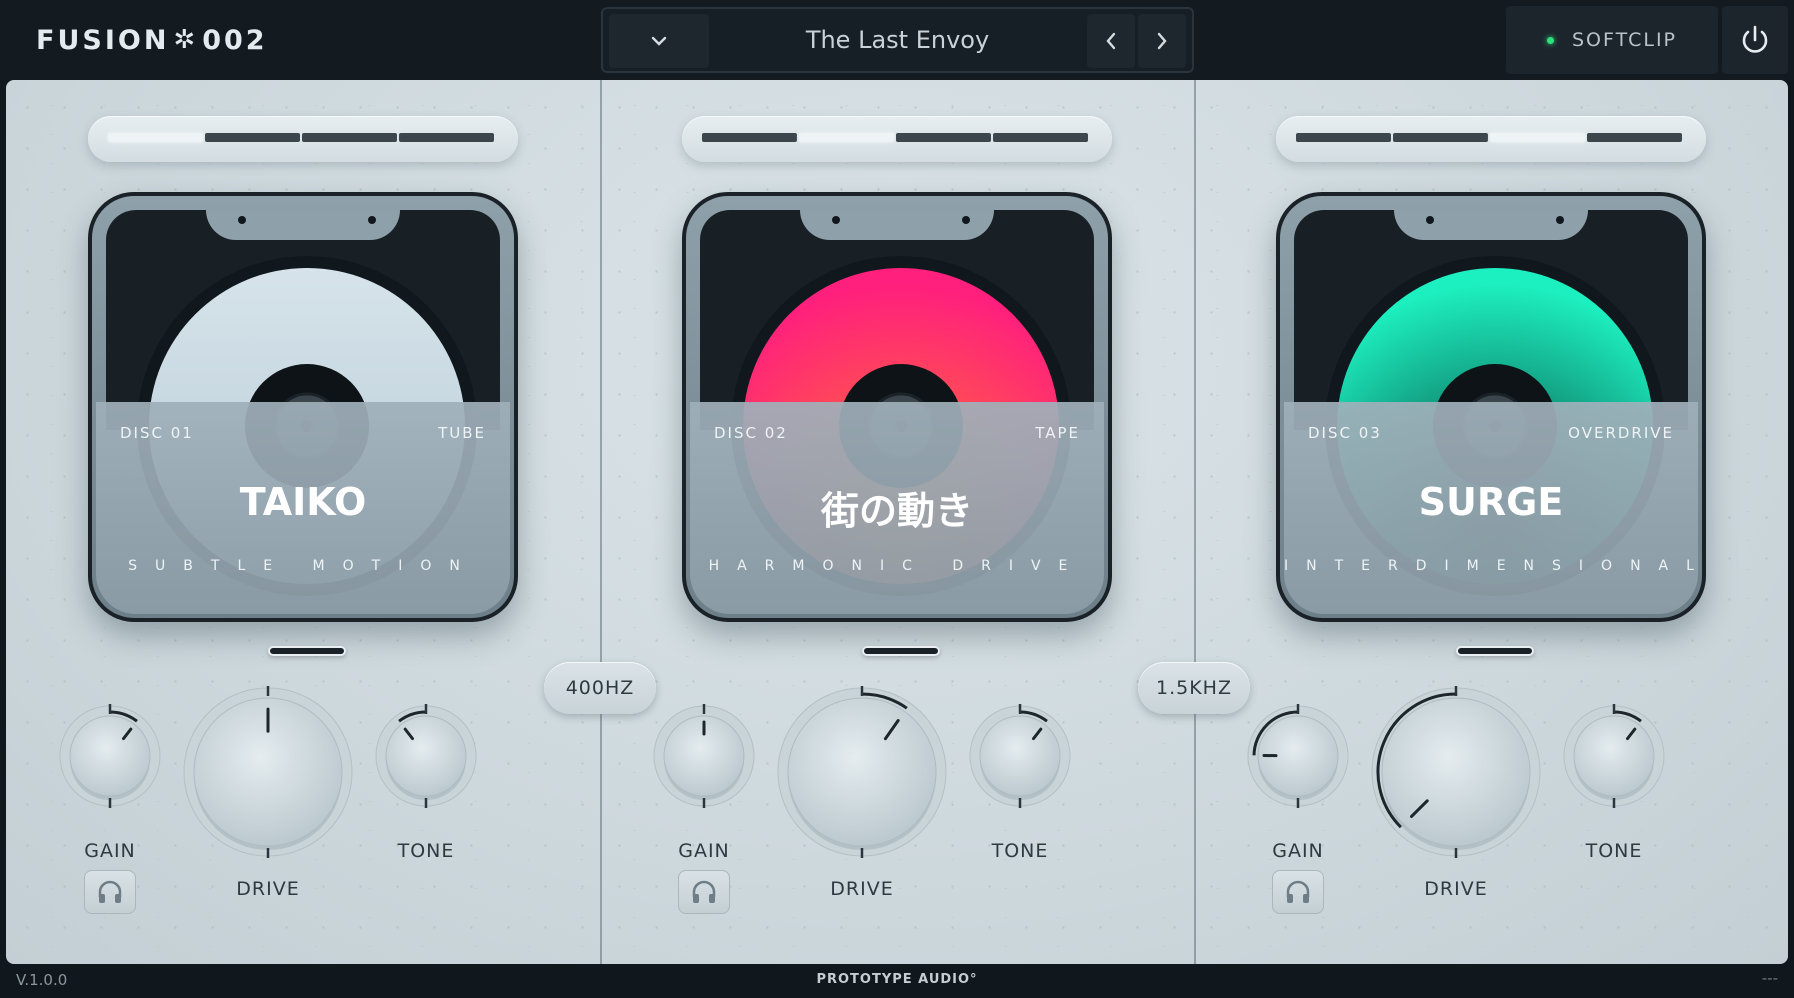 The height and width of the screenshot is (998, 1794). I want to click on disc-type: OVERDRIVE, so click(1621, 433).